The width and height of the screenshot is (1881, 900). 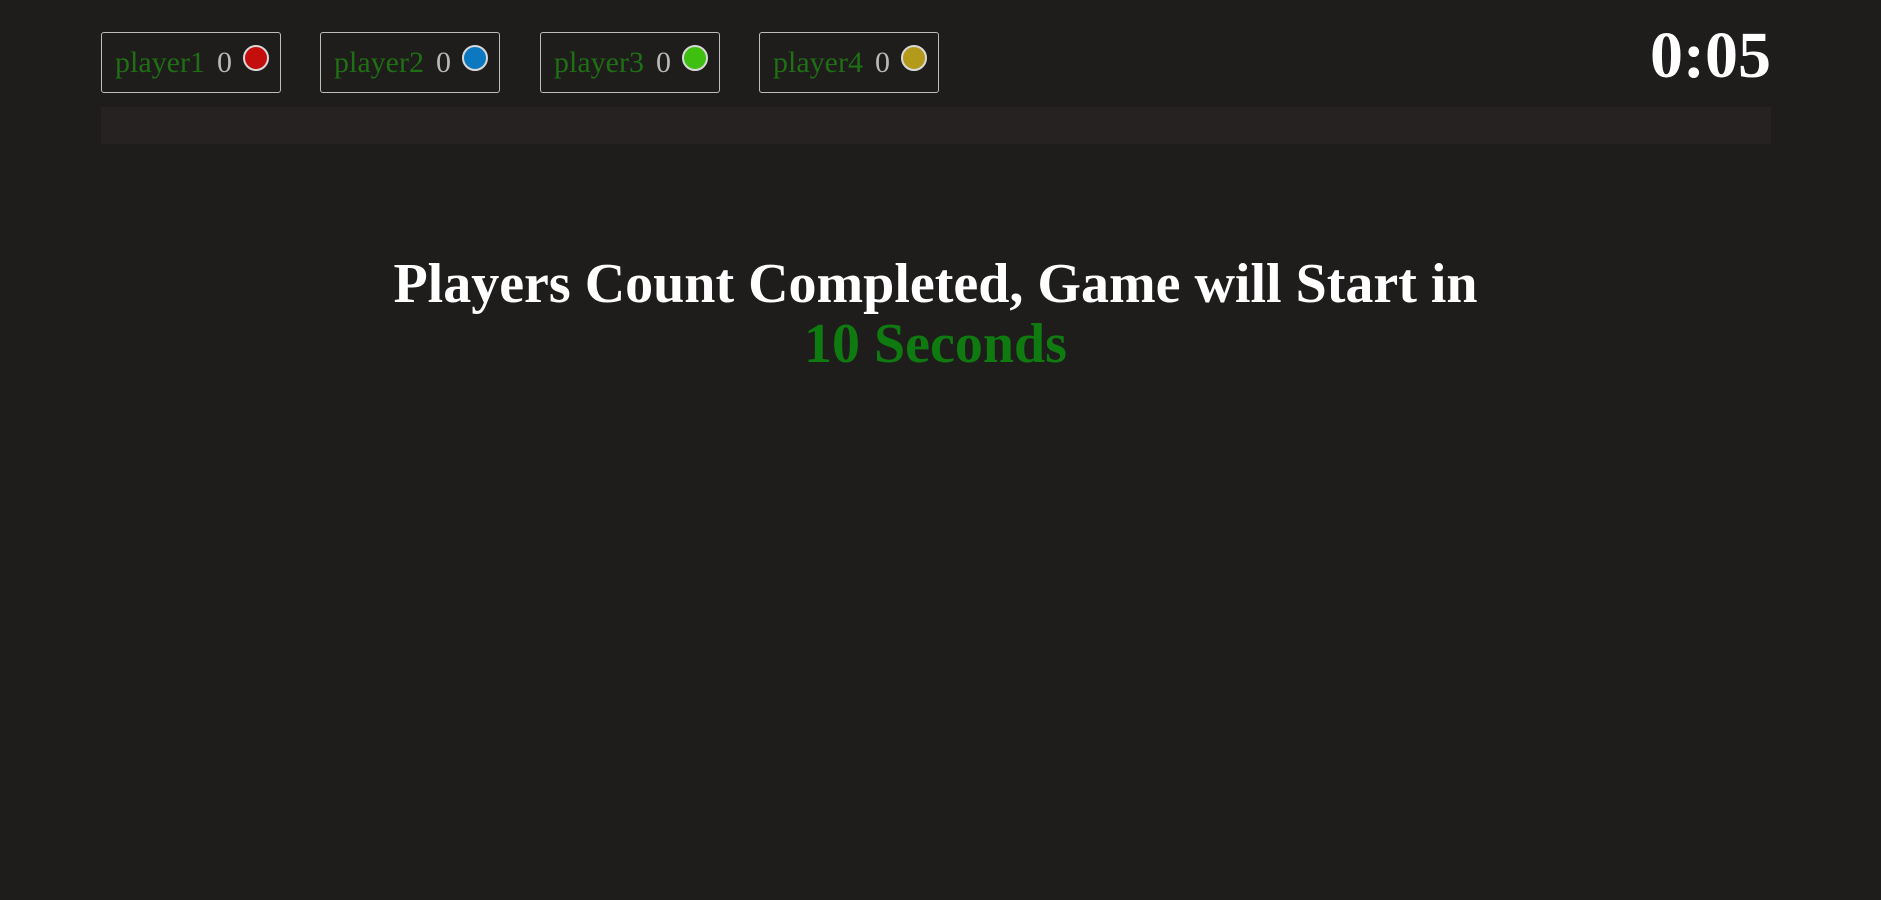 I want to click on player-card-3: player3 0, so click(x=630, y=62).